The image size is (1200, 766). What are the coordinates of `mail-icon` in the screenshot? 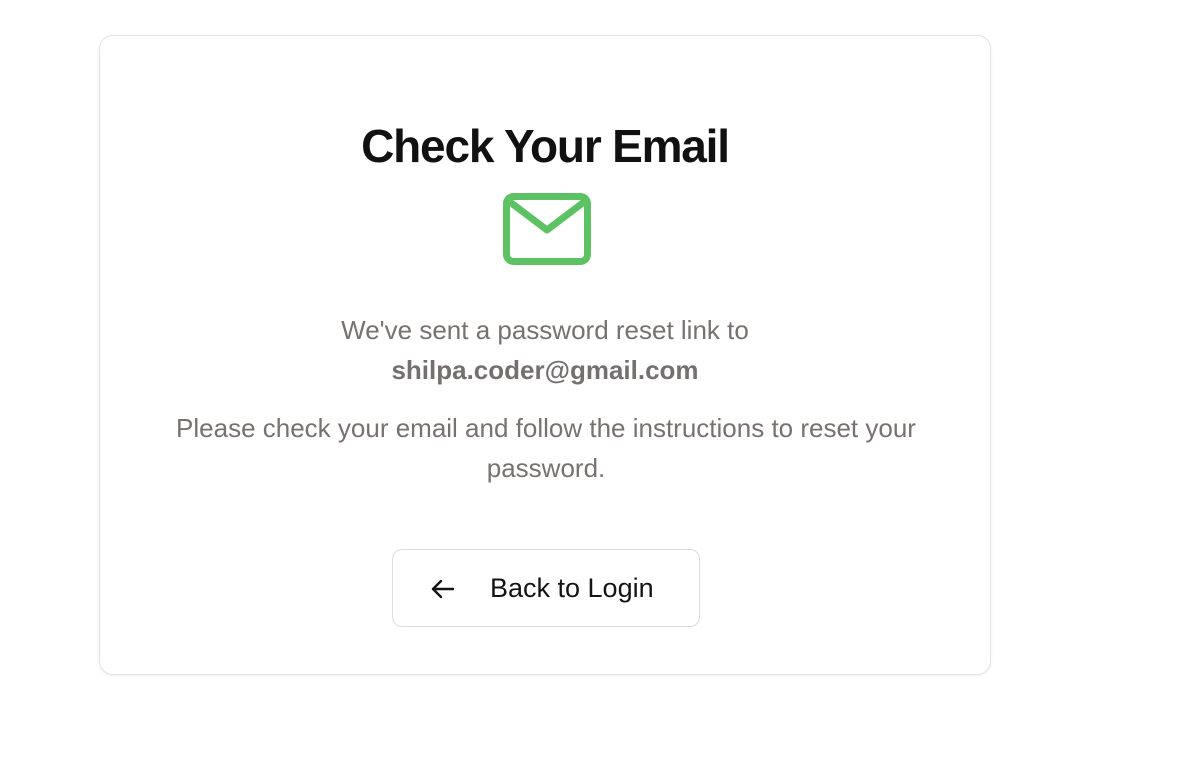 It's located at (547, 229).